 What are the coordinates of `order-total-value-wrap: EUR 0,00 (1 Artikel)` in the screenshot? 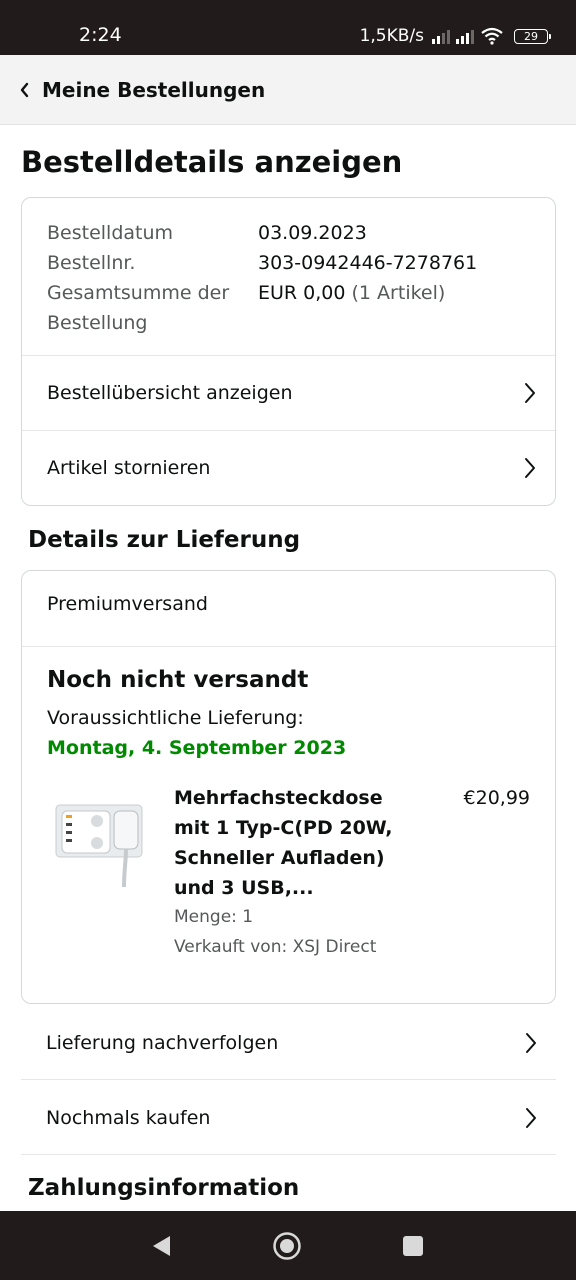 It's located at (351, 308).